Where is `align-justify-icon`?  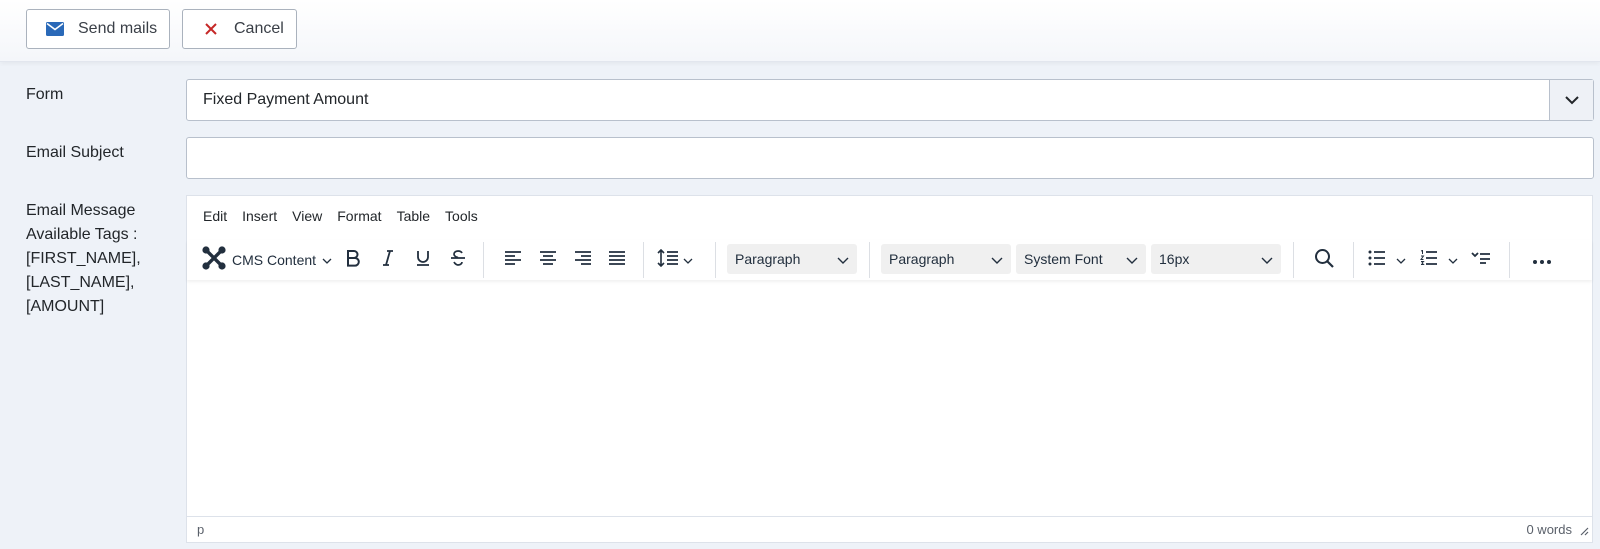 align-justify-icon is located at coordinates (617, 260).